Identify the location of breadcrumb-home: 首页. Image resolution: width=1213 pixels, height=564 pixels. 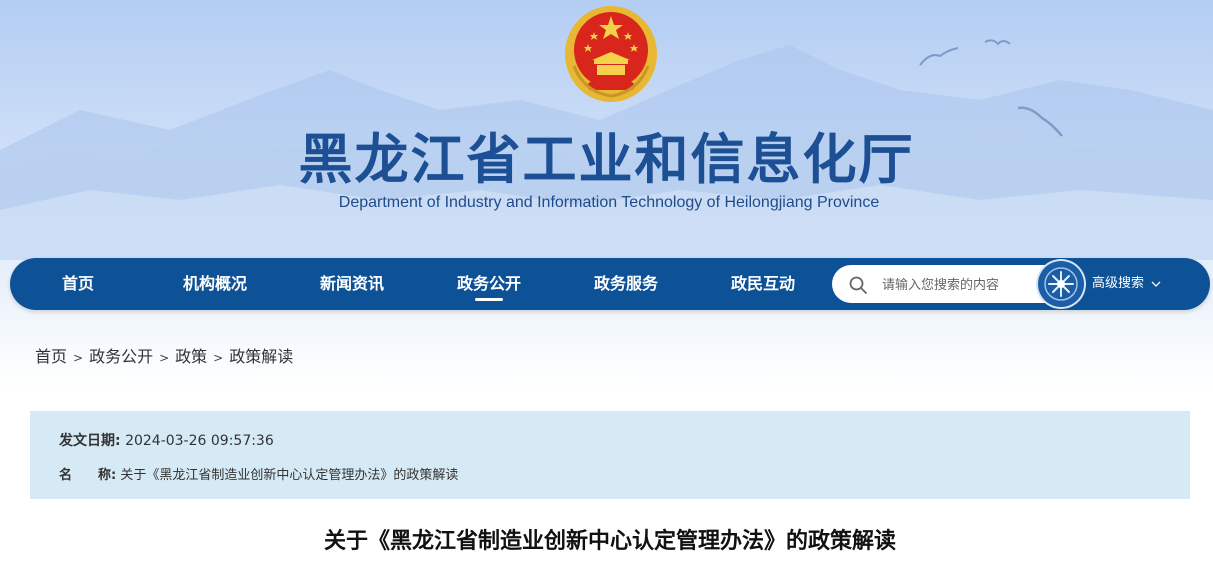
(51, 356).